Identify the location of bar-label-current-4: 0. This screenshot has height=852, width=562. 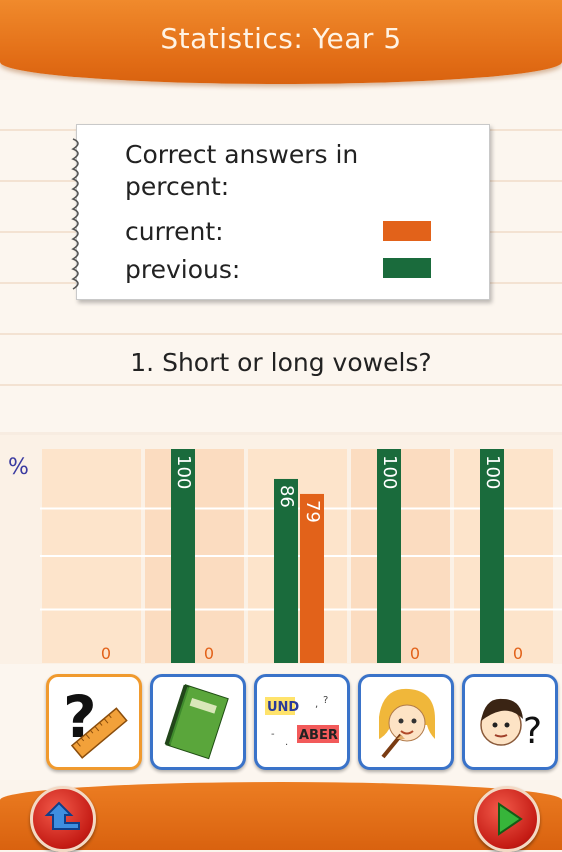
(415, 653).